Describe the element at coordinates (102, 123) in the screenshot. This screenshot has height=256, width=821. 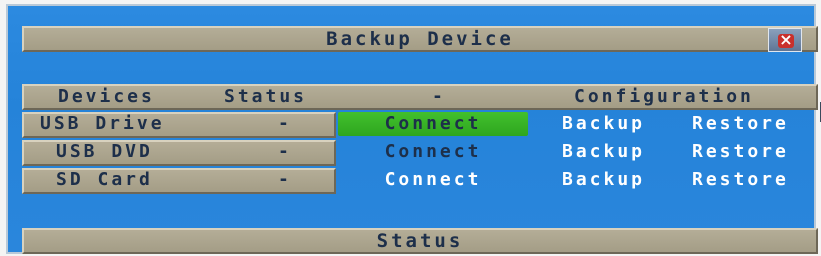
I see `device-name: USB Drive` at that location.